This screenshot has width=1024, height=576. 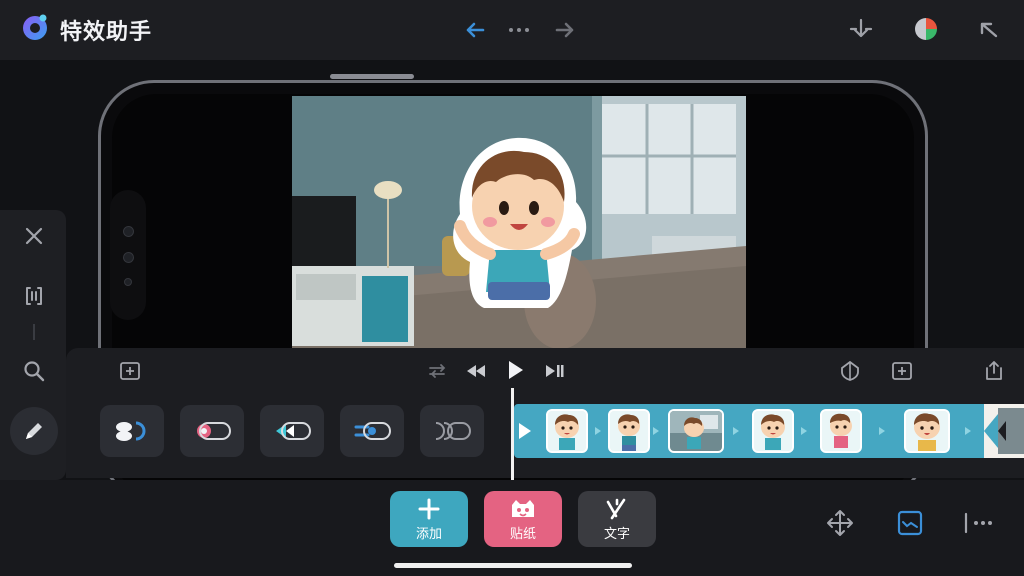 I want to click on add-keyframe-icon, so click(x=130, y=371).